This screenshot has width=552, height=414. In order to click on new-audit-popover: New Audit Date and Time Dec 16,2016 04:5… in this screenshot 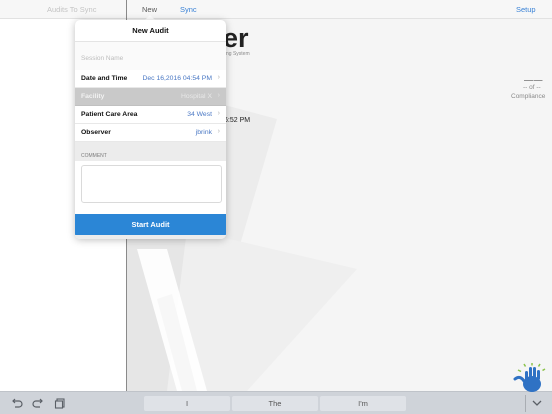, I will do `click(150, 129)`.